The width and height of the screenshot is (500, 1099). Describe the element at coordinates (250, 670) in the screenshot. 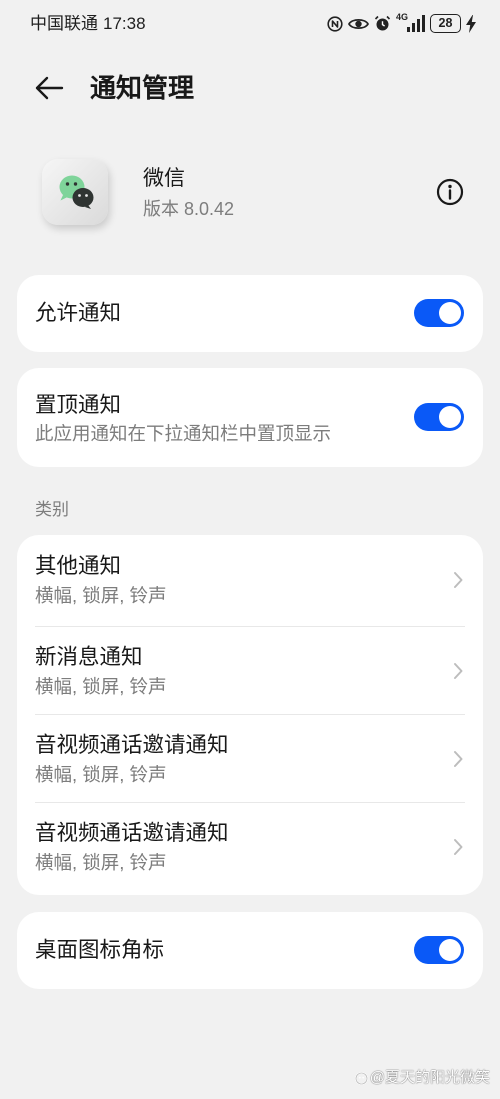

I see `category-item: 新消息通知 横幅, 锁屏, 铃声` at that location.